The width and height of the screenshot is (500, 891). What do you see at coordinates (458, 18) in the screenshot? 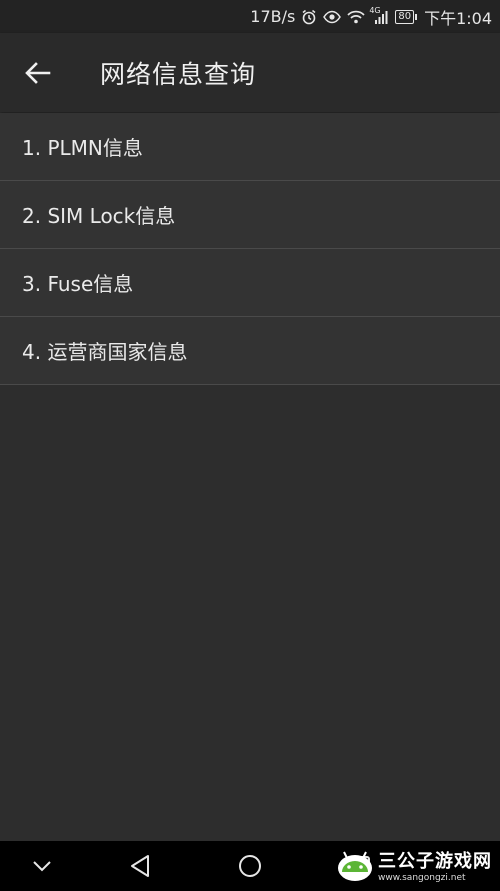
I see `clock: 下午1:04` at bounding box center [458, 18].